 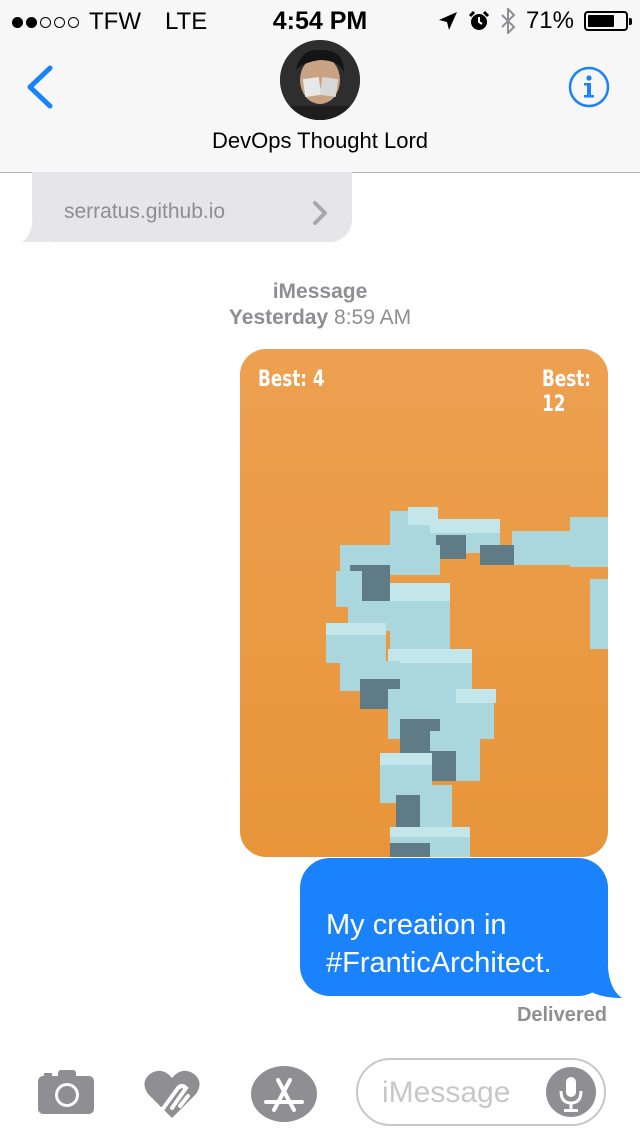 I want to click on message-line-1: My creation in, so click(x=416, y=925).